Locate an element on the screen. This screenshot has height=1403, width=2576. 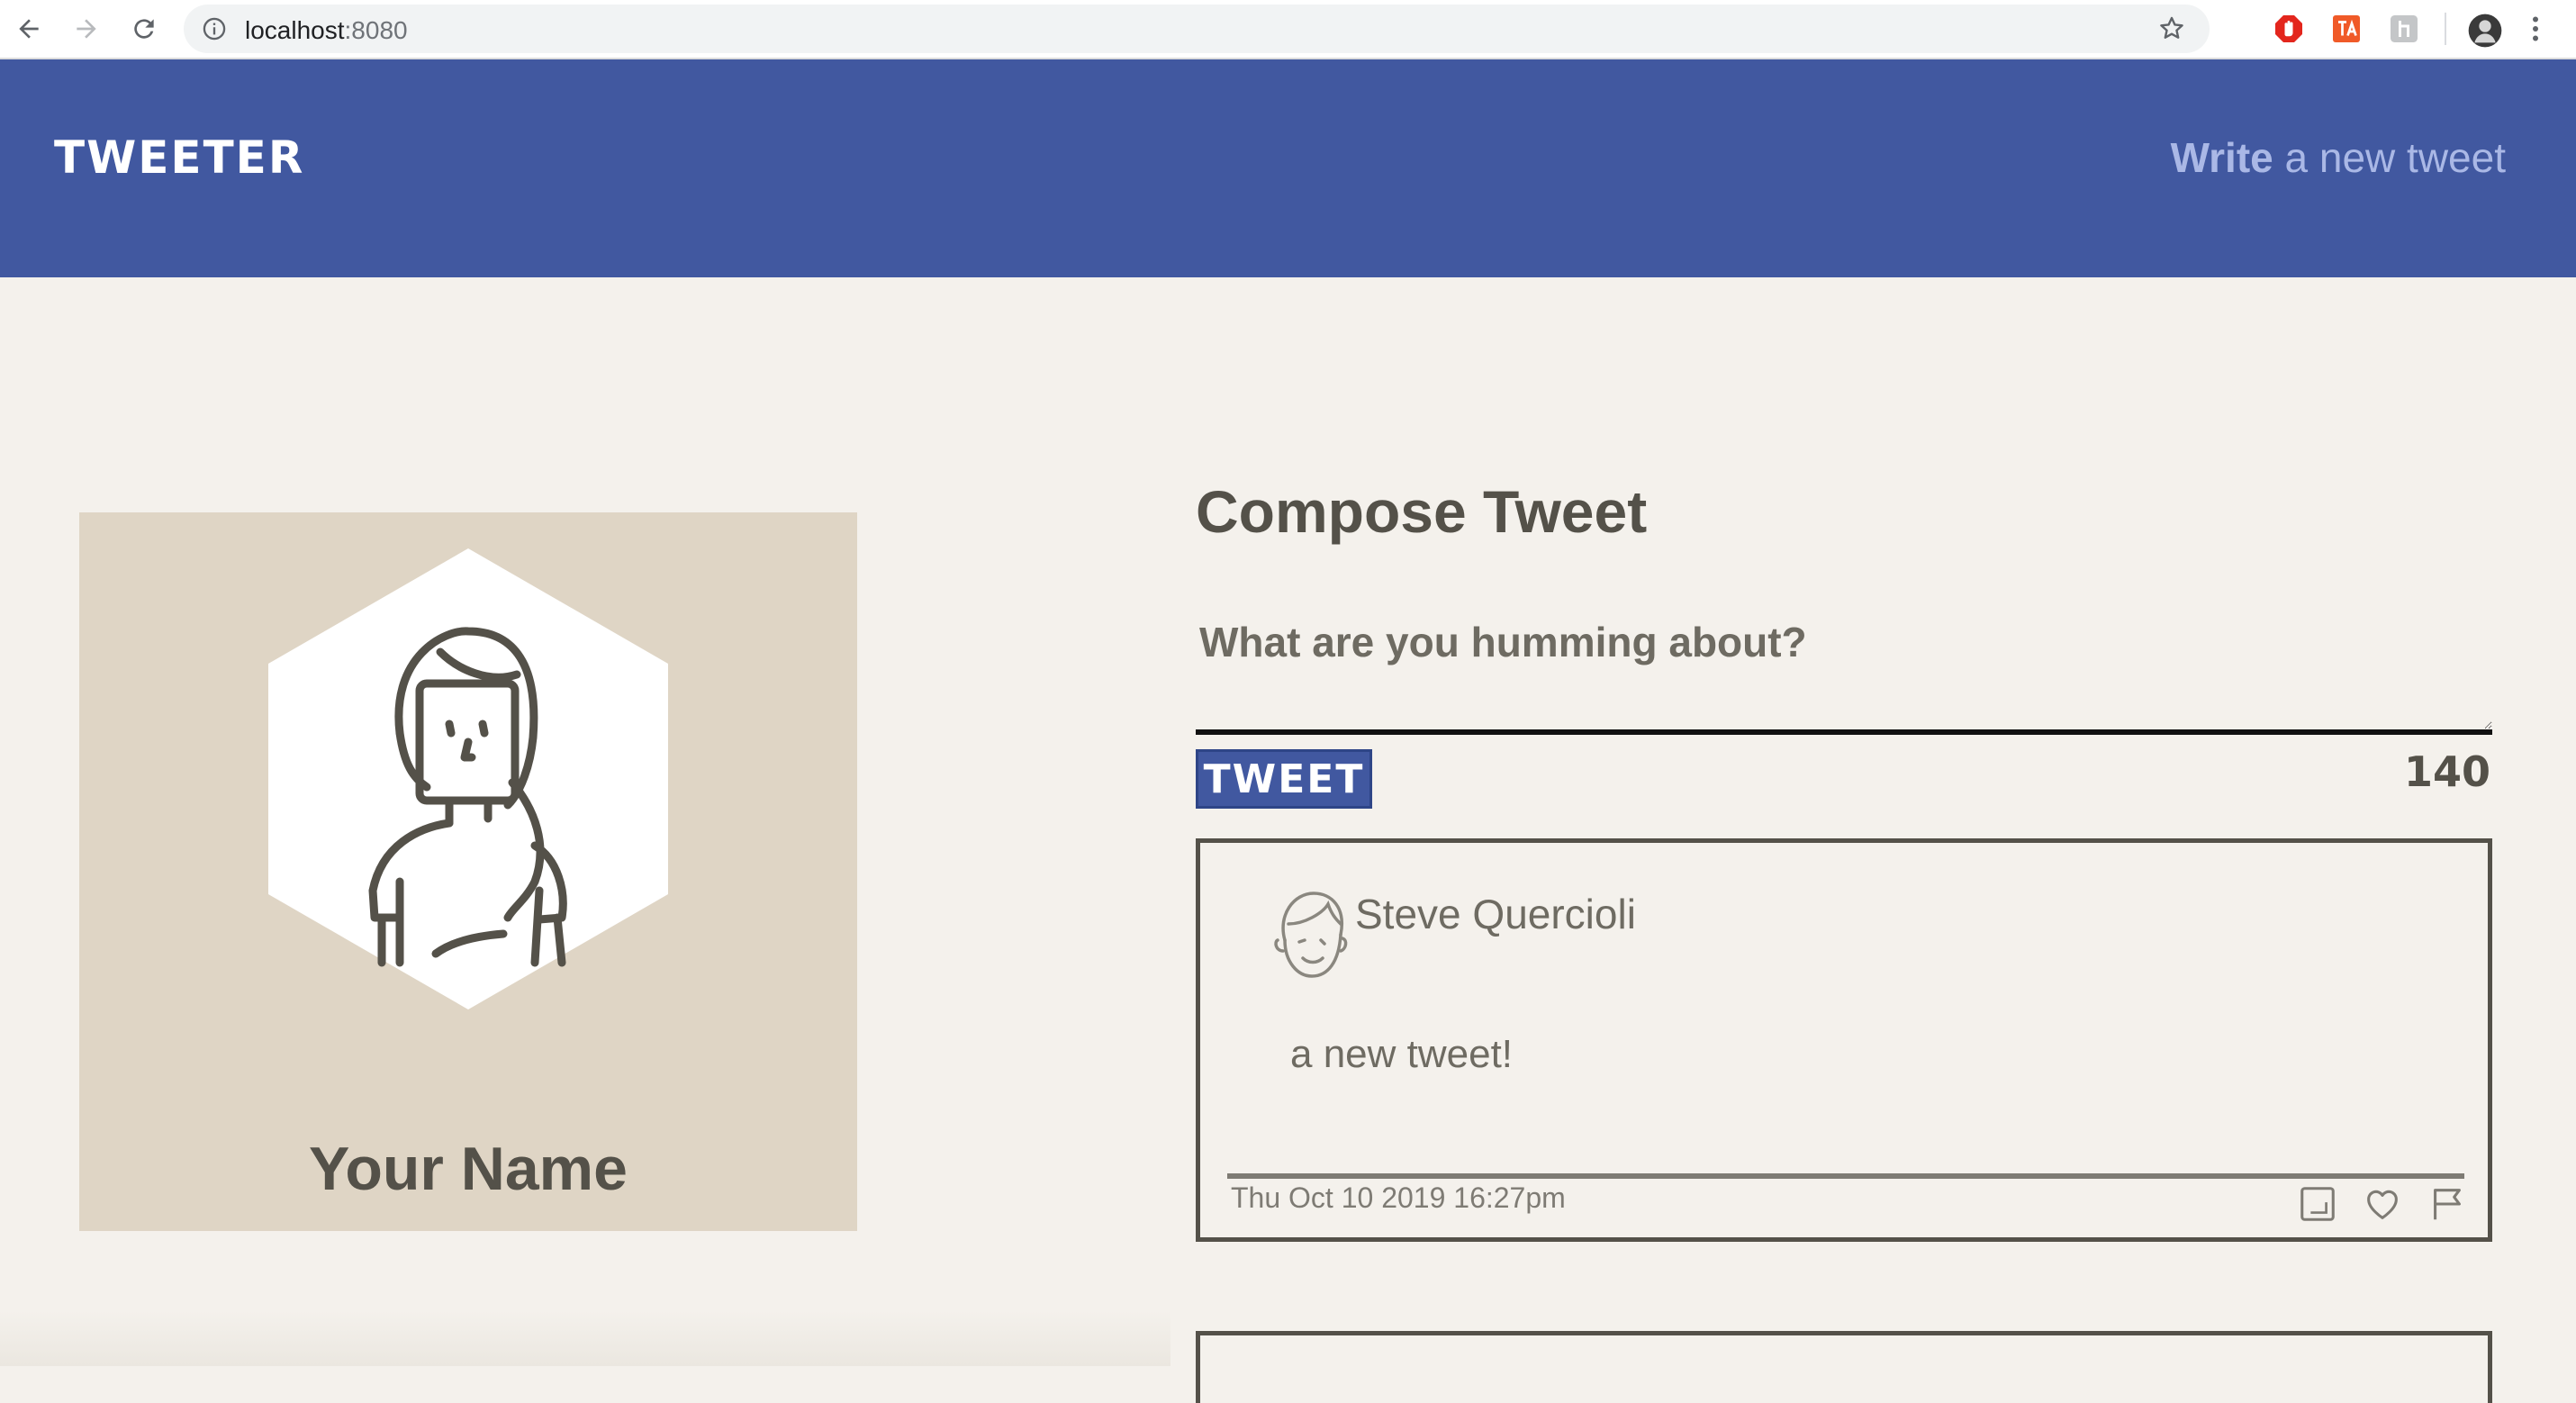
girl-avatar-icon is located at coordinates (468, 778).